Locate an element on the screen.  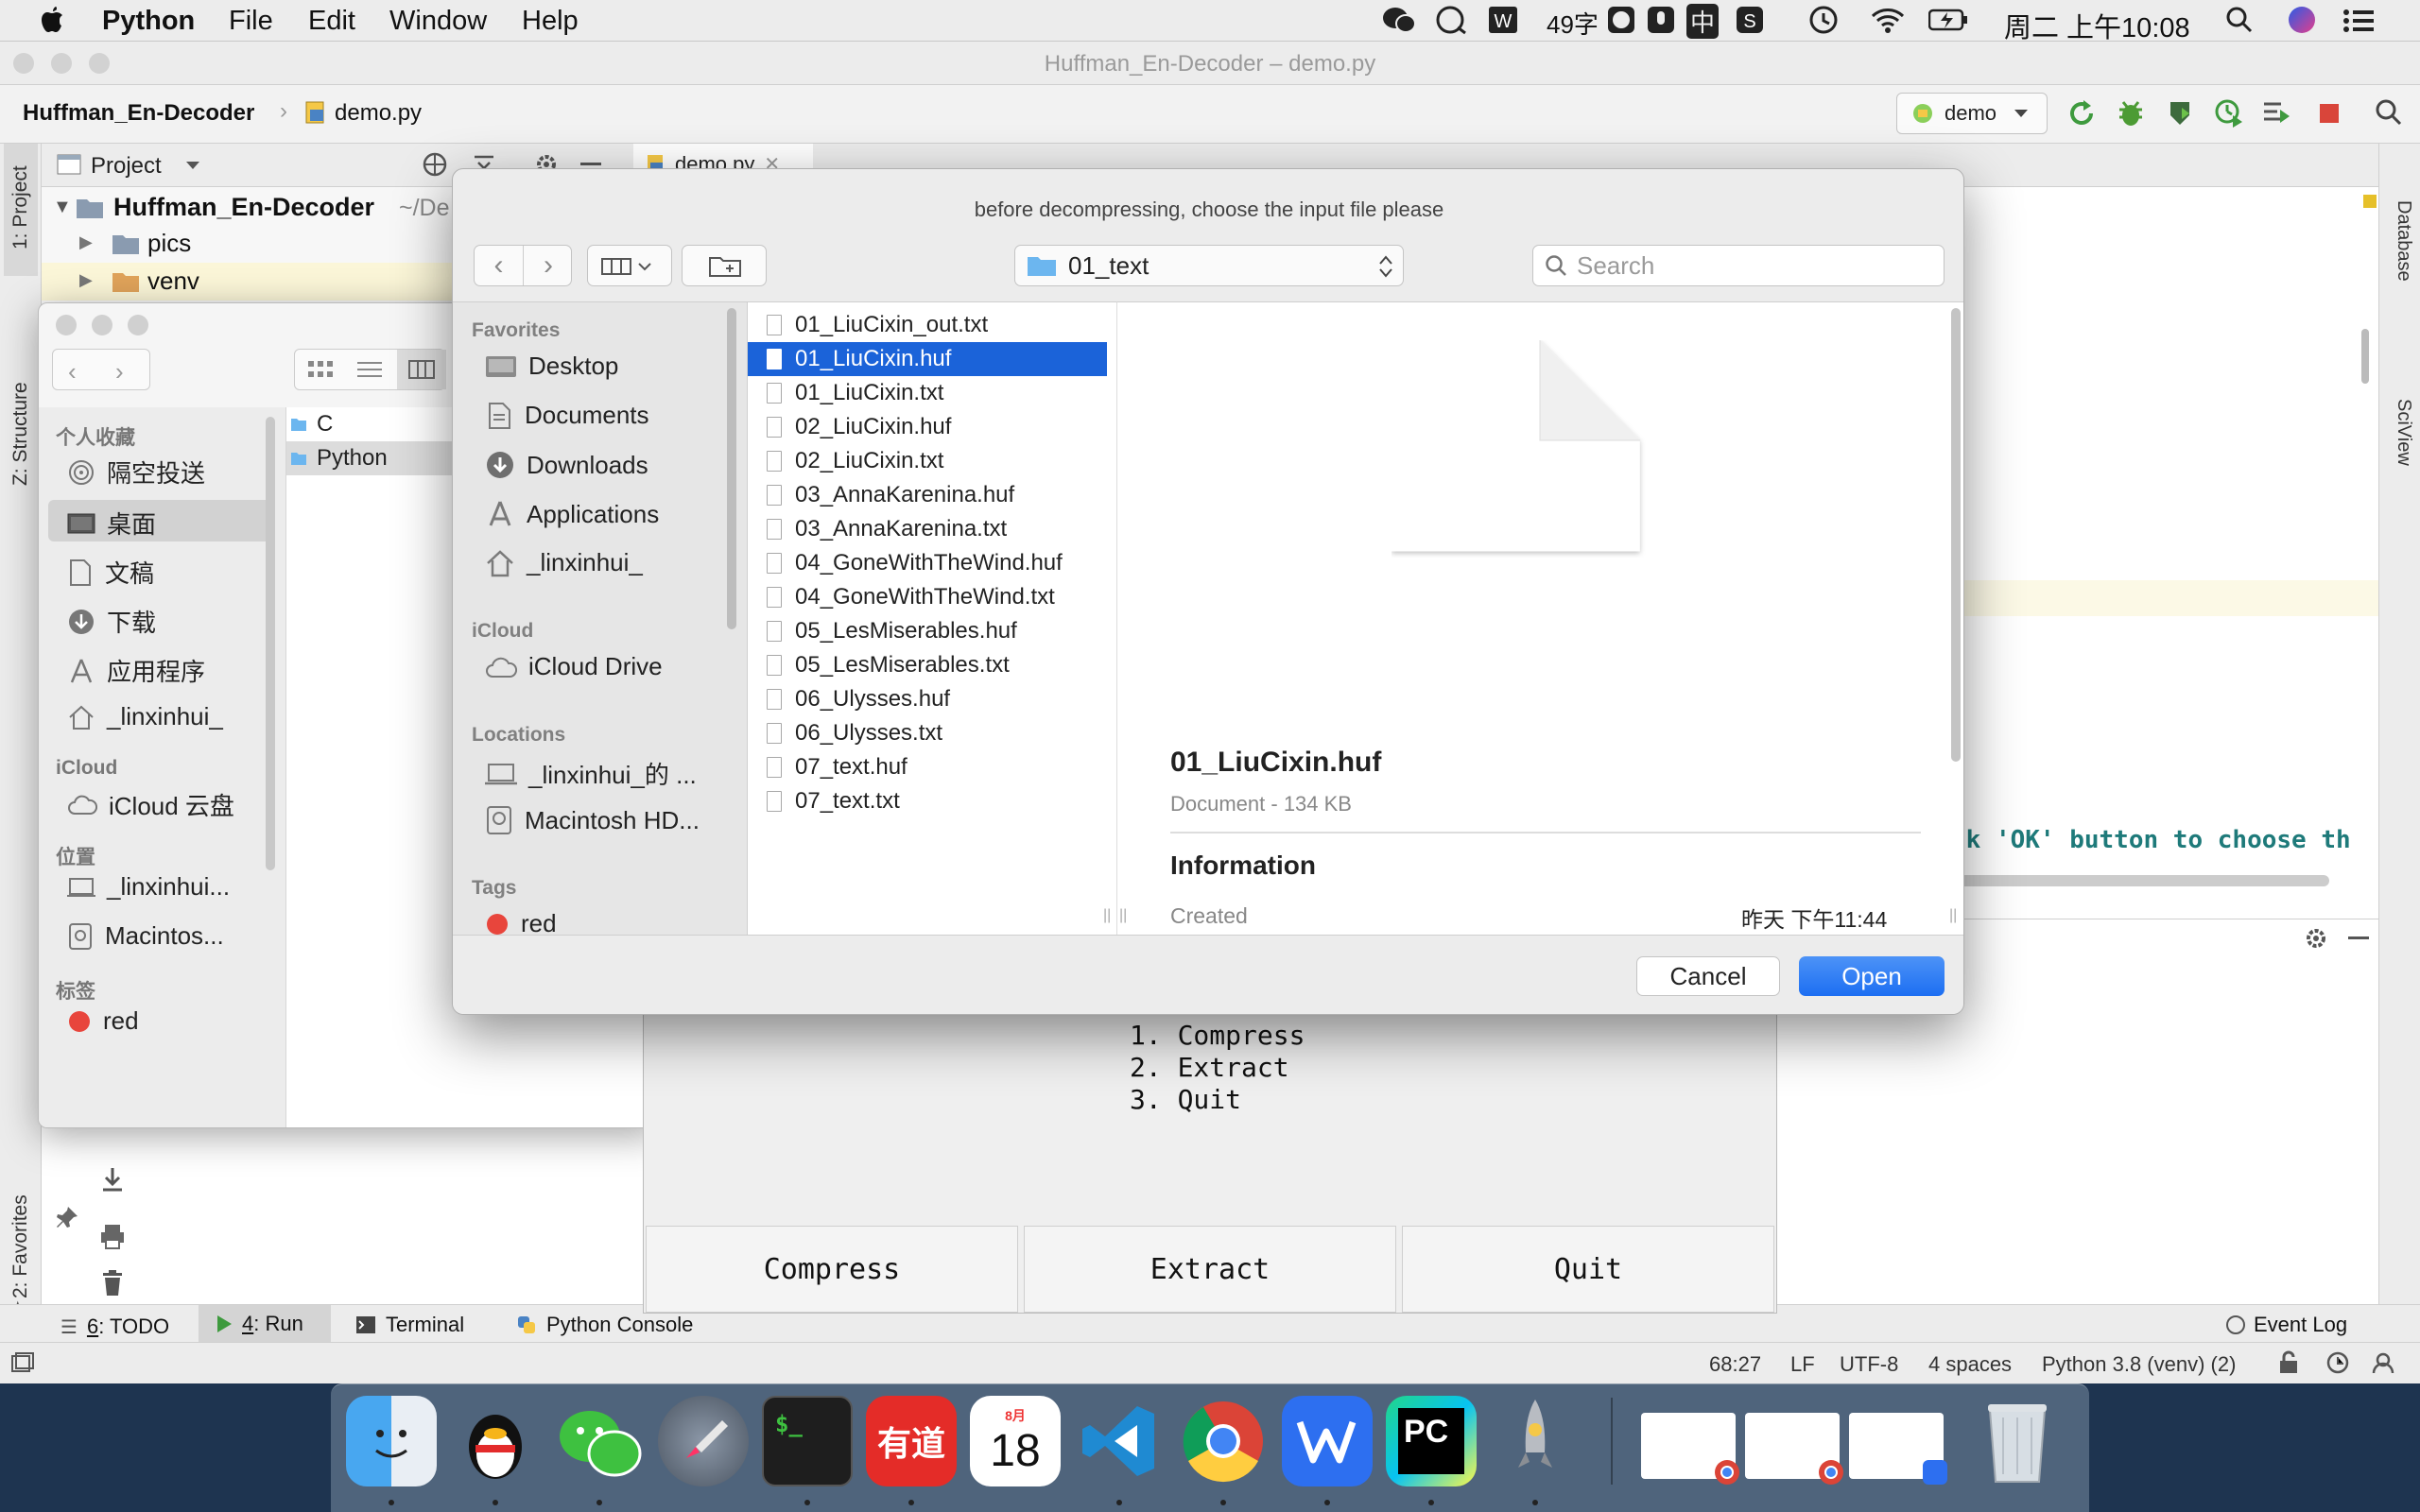
breadcrumb-file: demo.py is located at coordinates (378, 113).